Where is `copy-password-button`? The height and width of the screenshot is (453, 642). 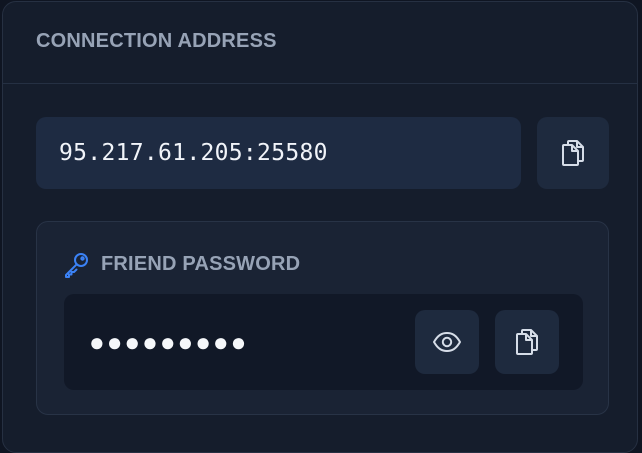 copy-password-button is located at coordinates (527, 342).